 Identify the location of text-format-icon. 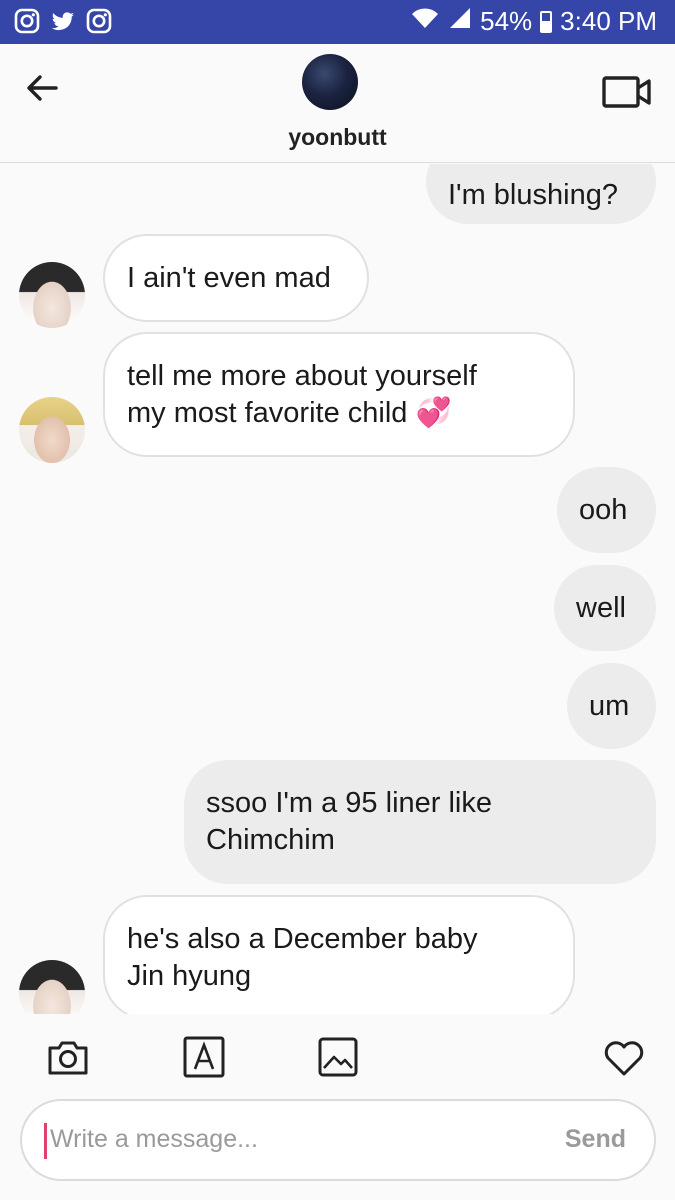
(204, 1057).